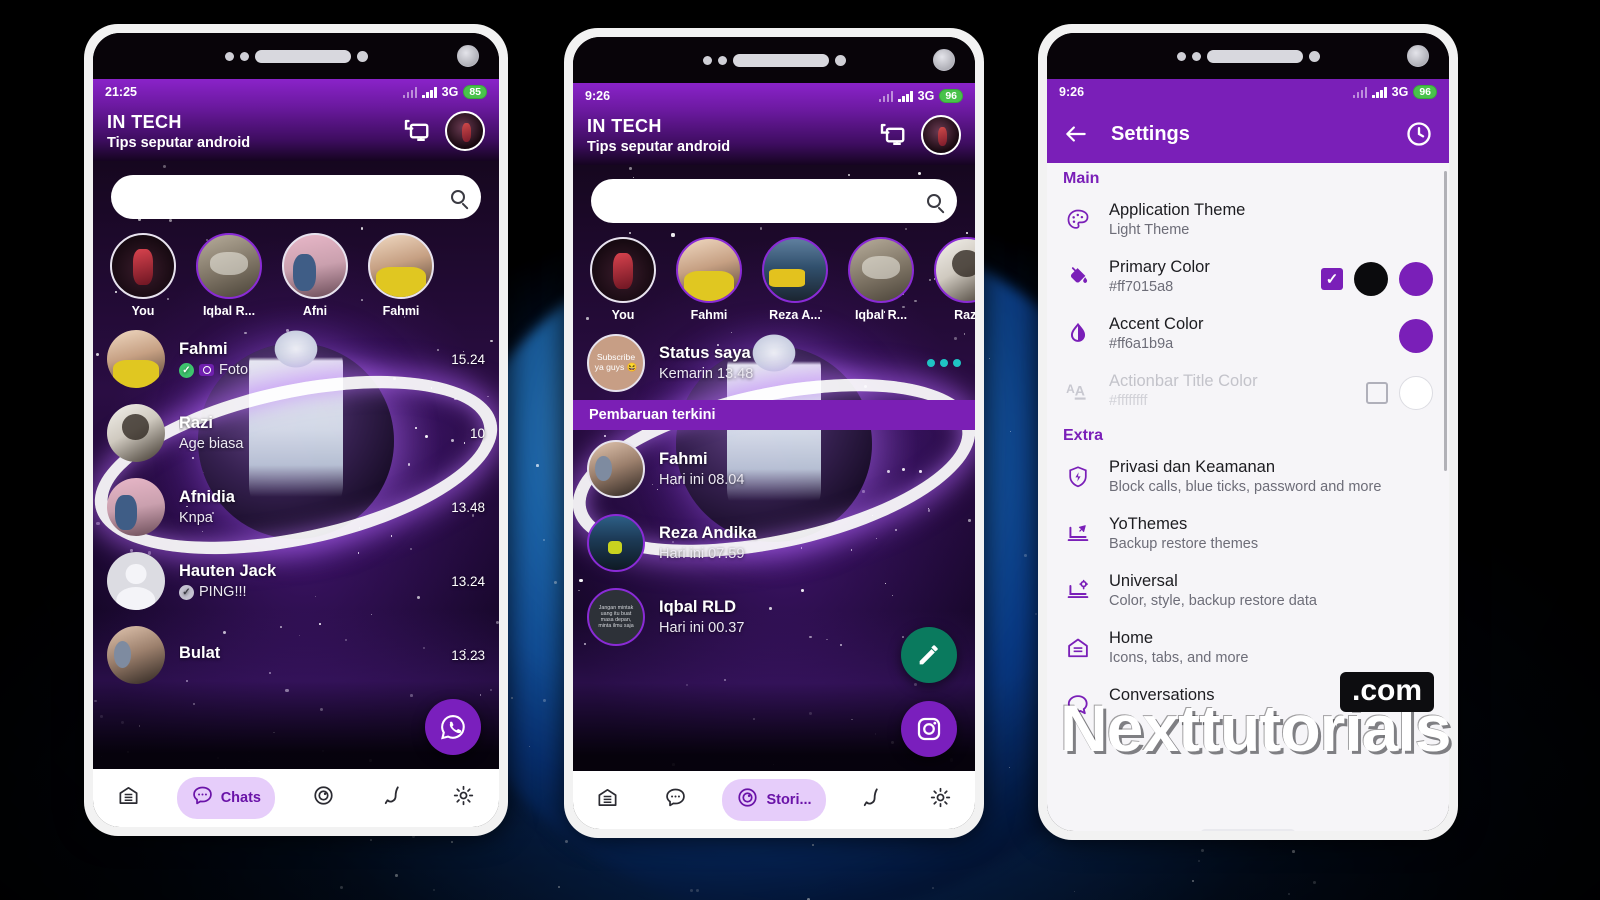  I want to click on settings-row: Home Icons, tabs, and more, so click(1248, 648).